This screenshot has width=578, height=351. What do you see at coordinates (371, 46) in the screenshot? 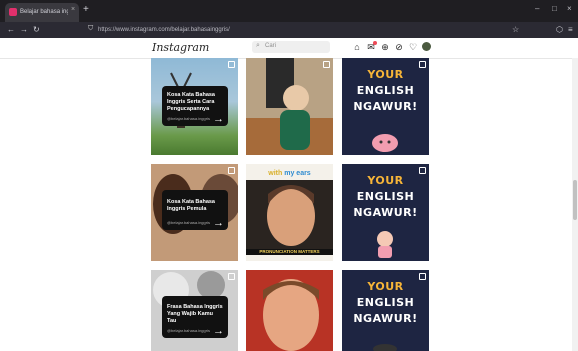
I see `messenger-icon: ✉` at bounding box center [371, 46].